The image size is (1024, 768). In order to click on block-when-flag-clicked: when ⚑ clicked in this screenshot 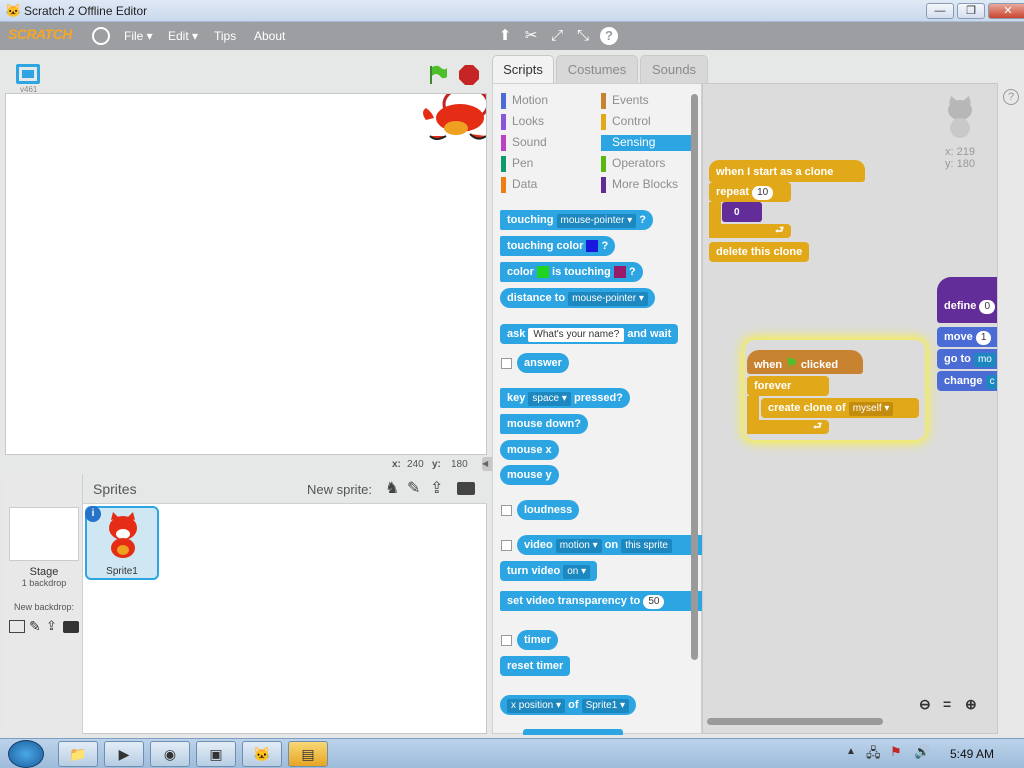, I will do `click(805, 362)`.